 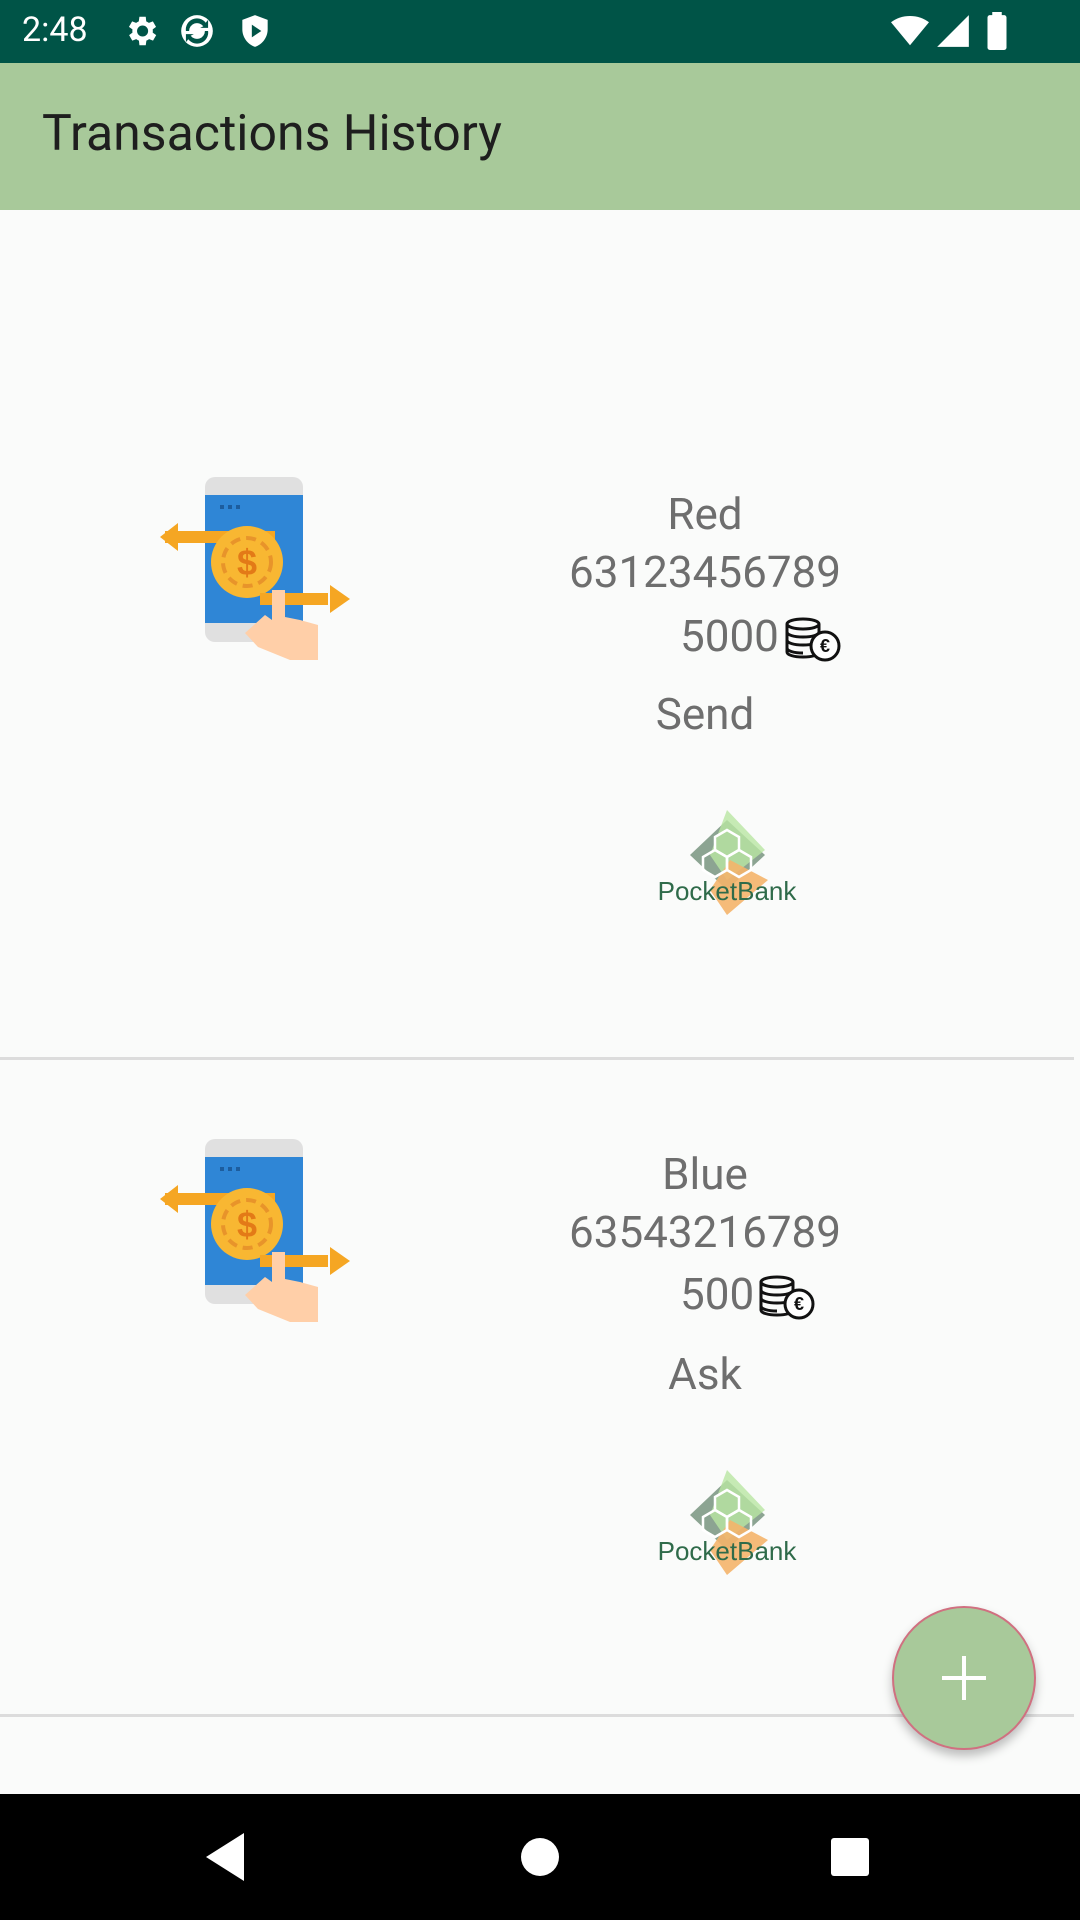 I want to click on signal-icon, so click(x=953, y=31).